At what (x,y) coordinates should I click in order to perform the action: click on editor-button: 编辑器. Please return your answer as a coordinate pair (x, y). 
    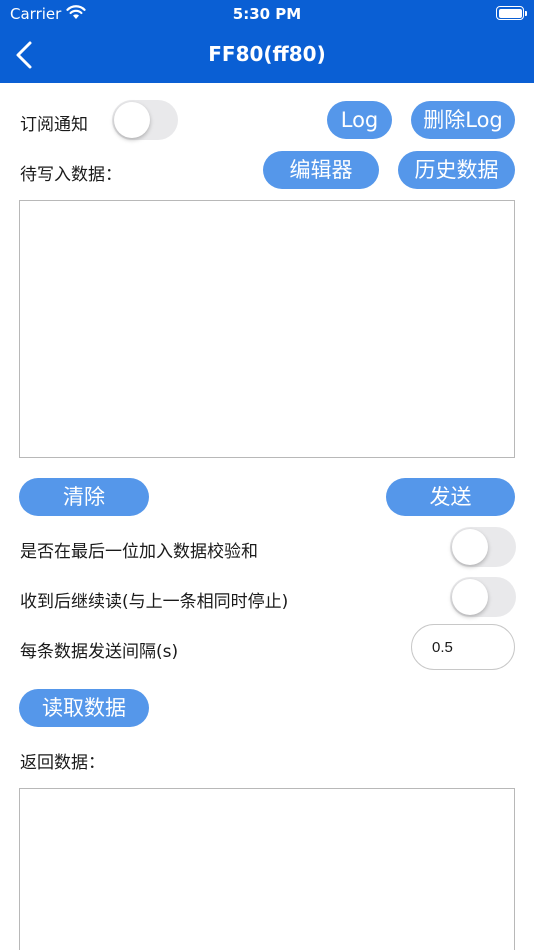
    Looking at the image, I should click on (321, 170).